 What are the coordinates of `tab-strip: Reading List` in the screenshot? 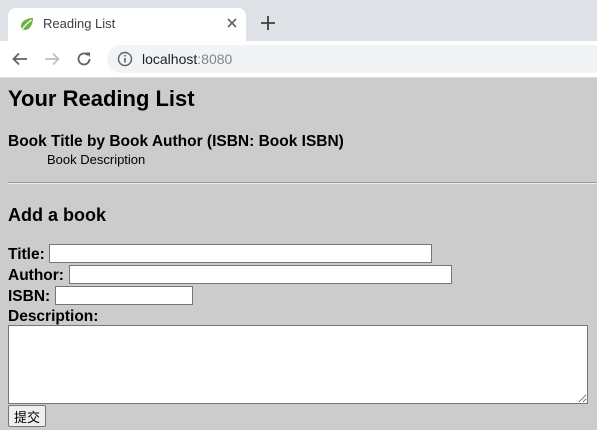 It's located at (298, 20).